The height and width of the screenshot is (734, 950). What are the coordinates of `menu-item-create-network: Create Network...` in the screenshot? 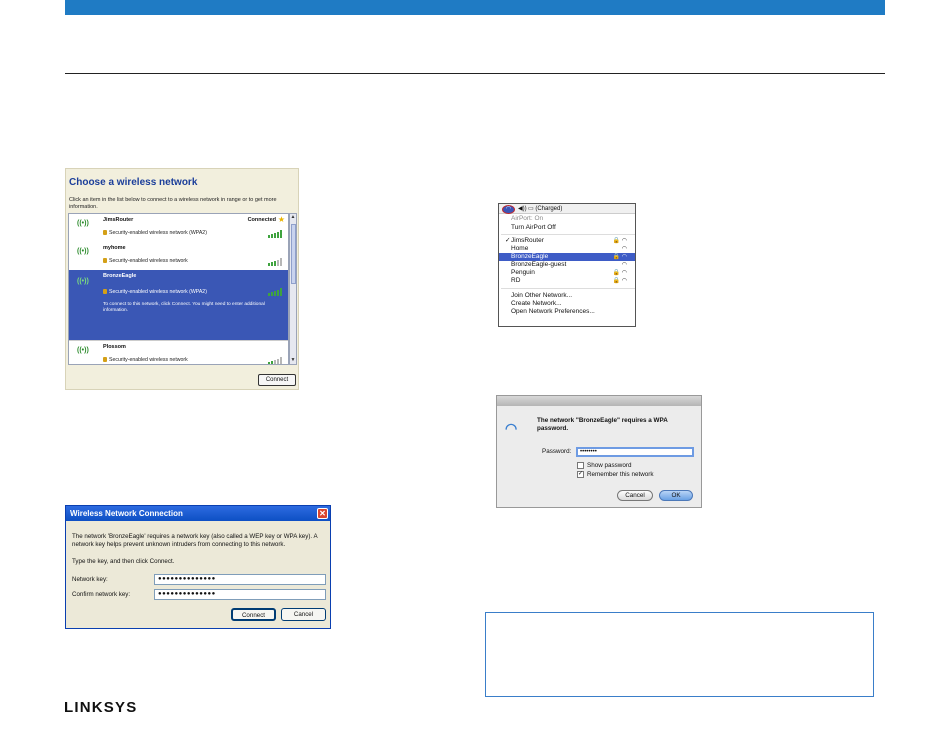 It's located at (567, 304).